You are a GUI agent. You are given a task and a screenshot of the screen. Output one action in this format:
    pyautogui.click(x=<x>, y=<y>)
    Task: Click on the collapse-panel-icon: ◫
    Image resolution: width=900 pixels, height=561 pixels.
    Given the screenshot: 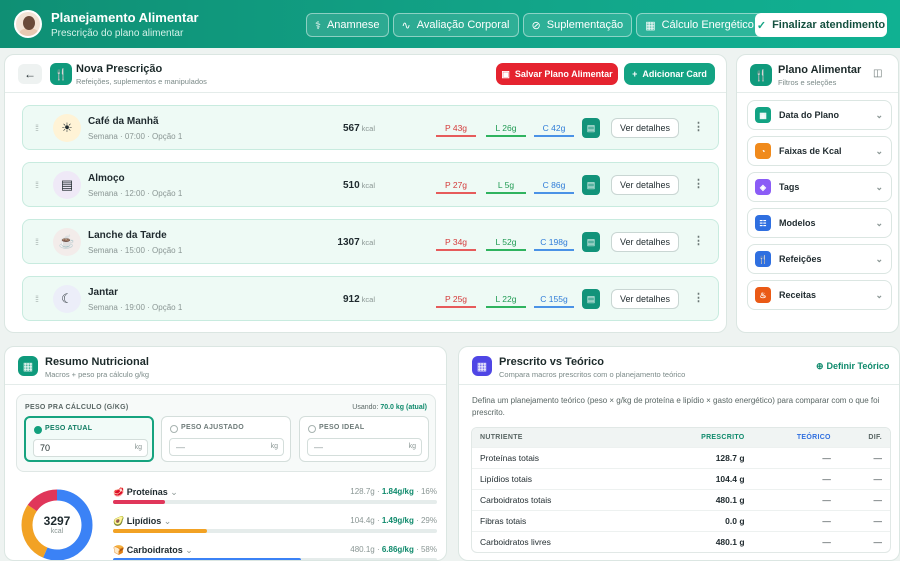 What is the action you would take?
    pyautogui.click(x=877, y=73)
    